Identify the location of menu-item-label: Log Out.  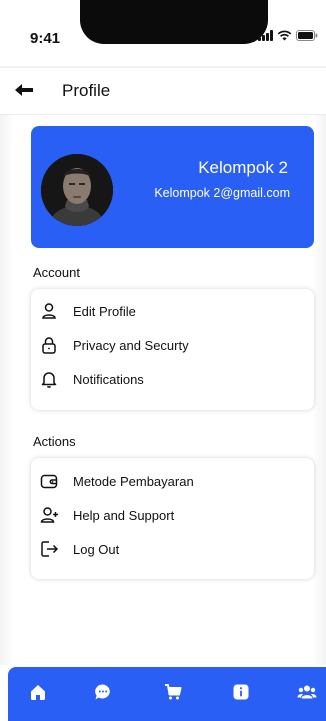
(96, 549).